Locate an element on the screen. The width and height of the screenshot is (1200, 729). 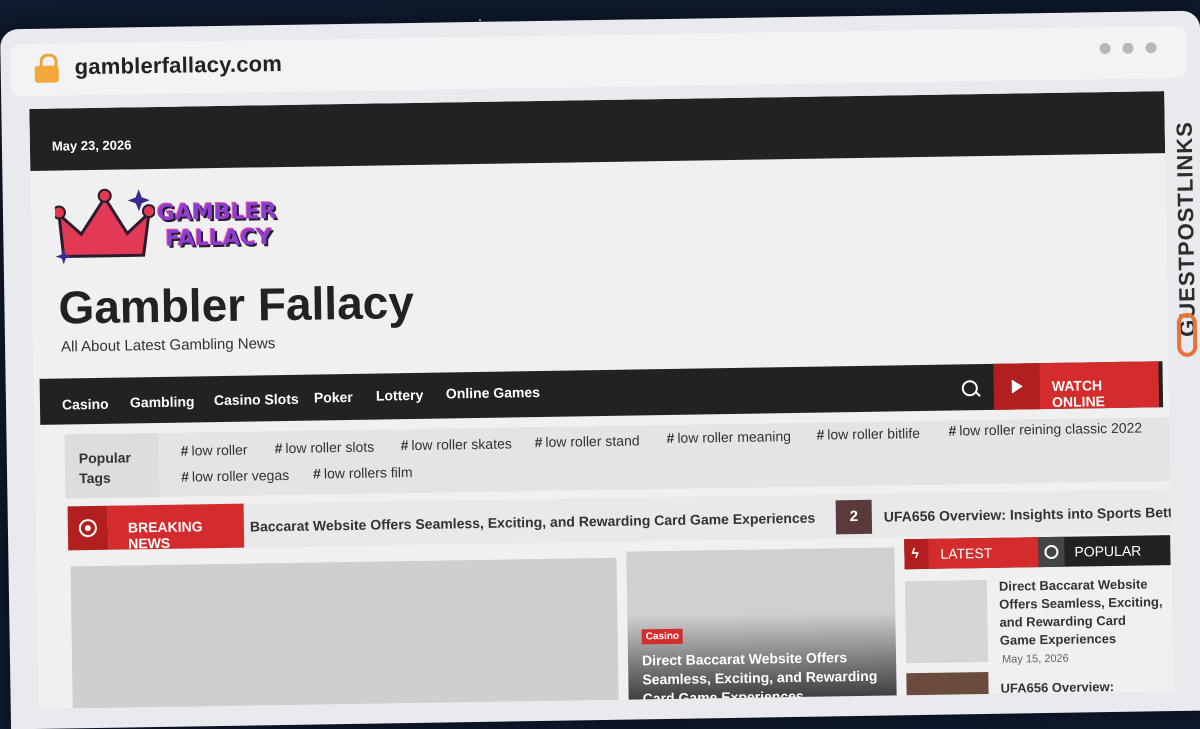
window-controls is located at coordinates (1122, 49).